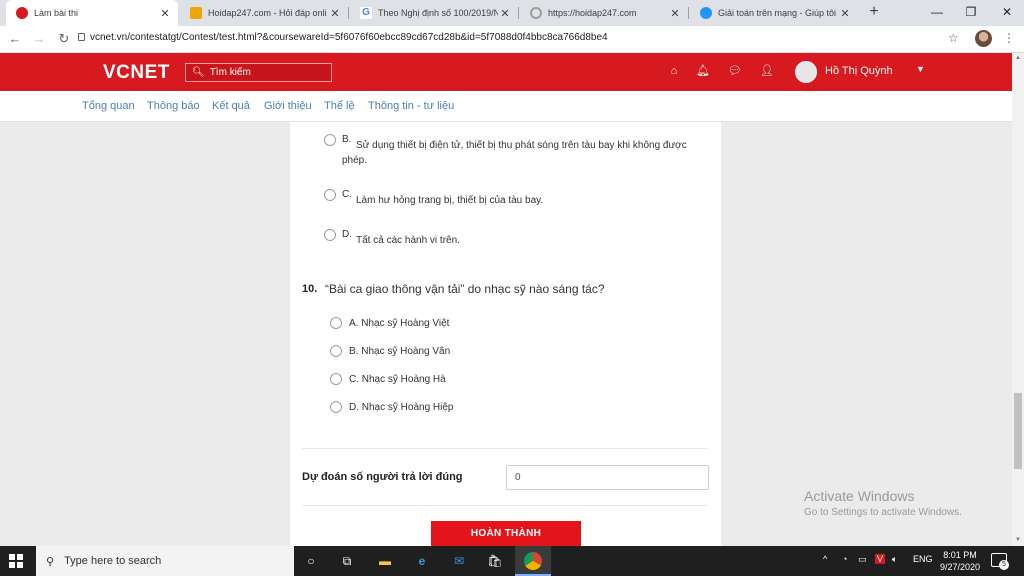  Describe the element at coordinates (1018, 540) in the screenshot. I see `scroll-down-icon: ▼` at that location.